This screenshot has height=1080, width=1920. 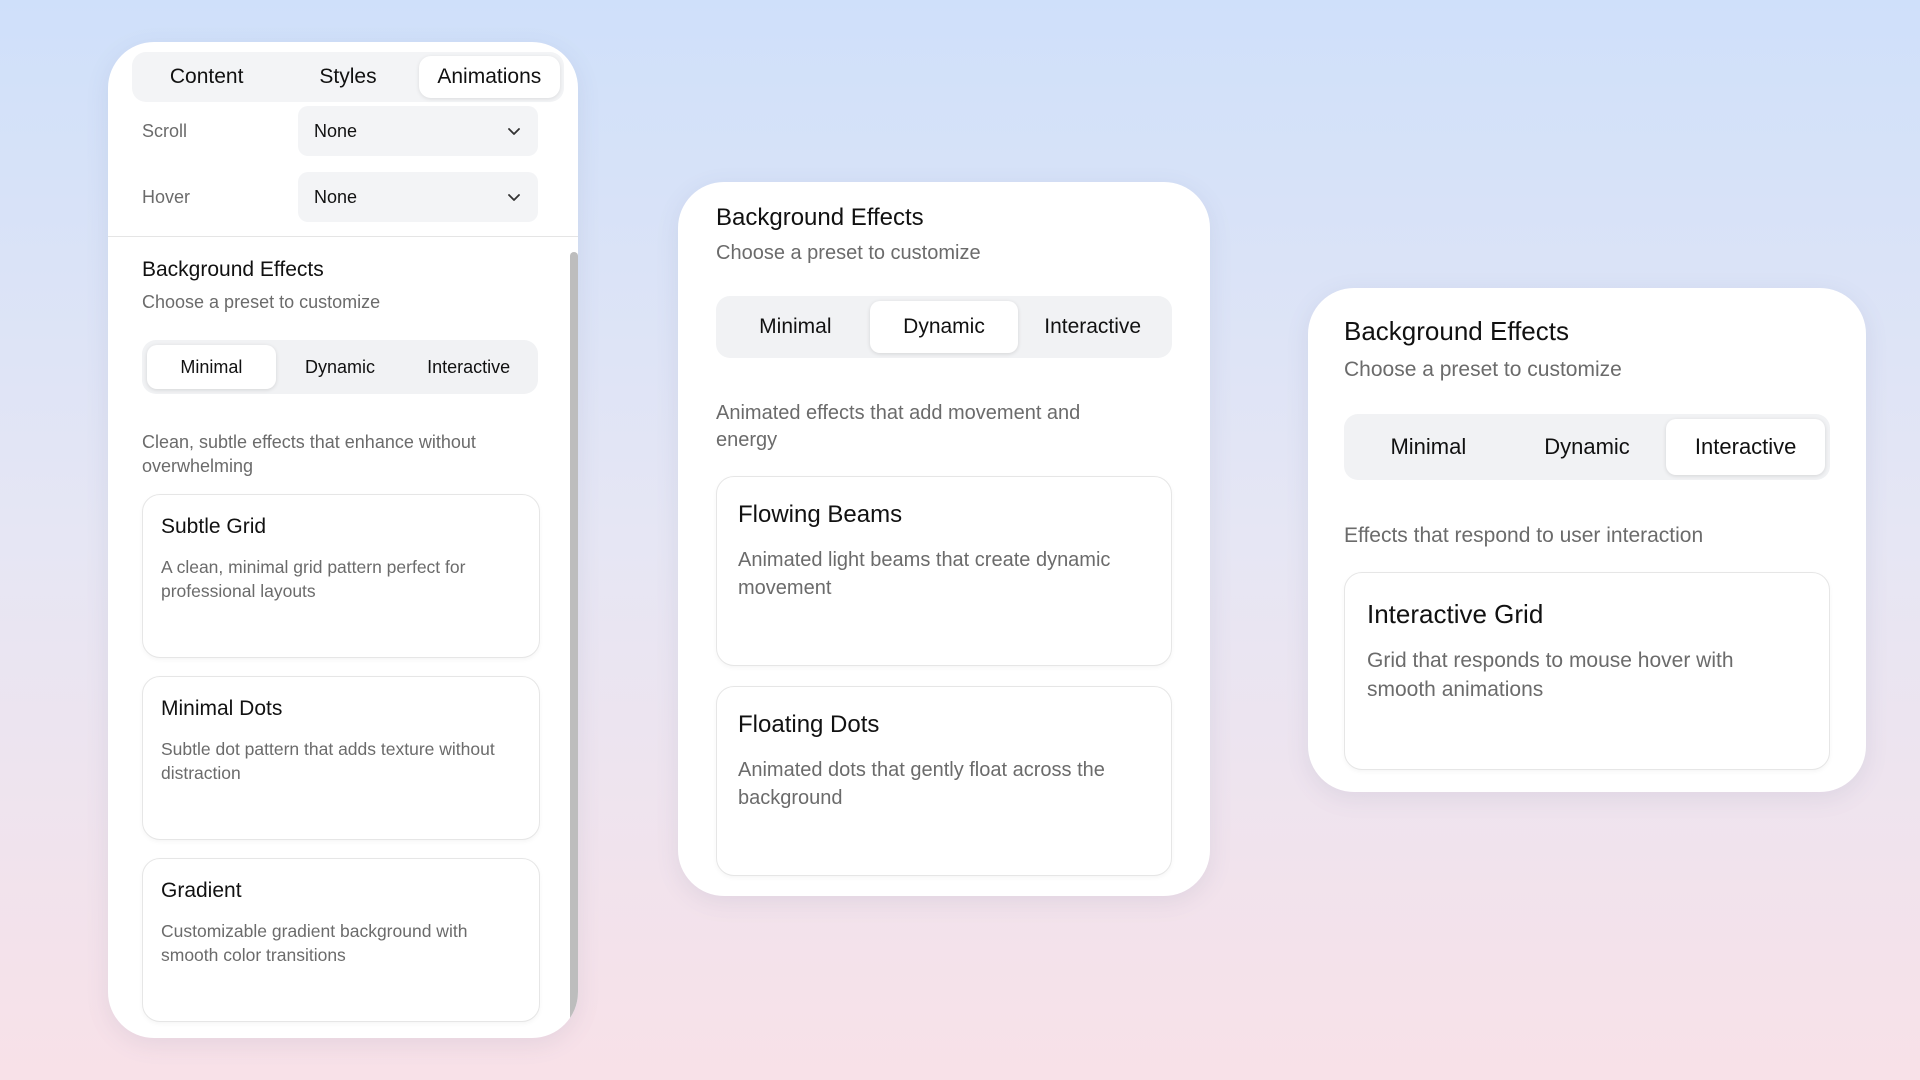 I want to click on card-title: Minimal Dots, so click(x=222, y=708).